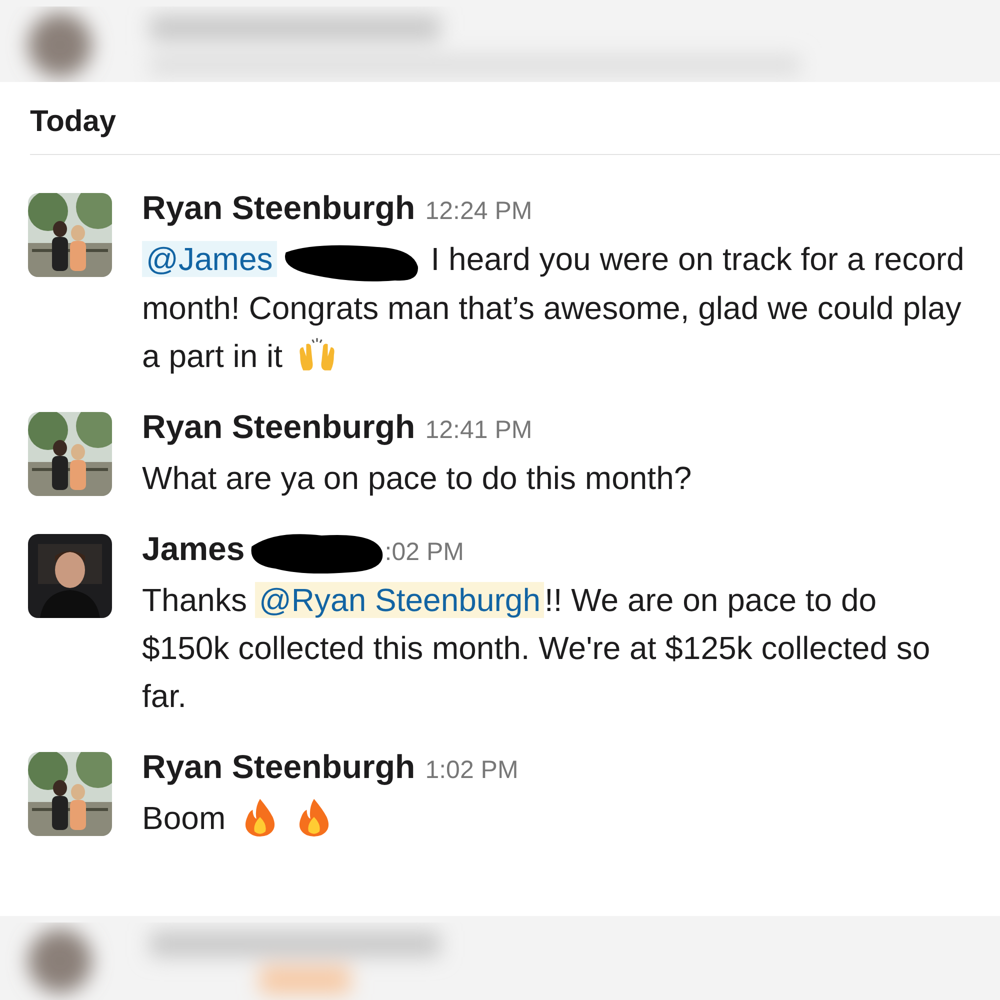 This screenshot has width=1000, height=1000. What do you see at coordinates (554, 307) in the screenshot?
I see `message-text: @James I heard you were on track for a record month! Congrats man that’s awesome, glad we could play a part in it` at bounding box center [554, 307].